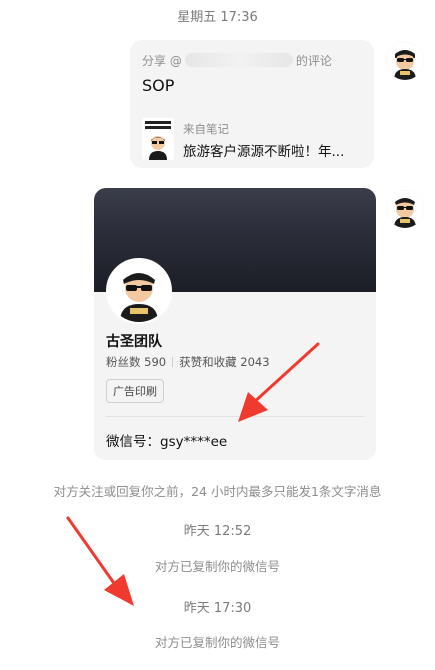 The height and width of the screenshot is (670, 435). I want to click on timestamp: 星期五 17:36, so click(217, 17).